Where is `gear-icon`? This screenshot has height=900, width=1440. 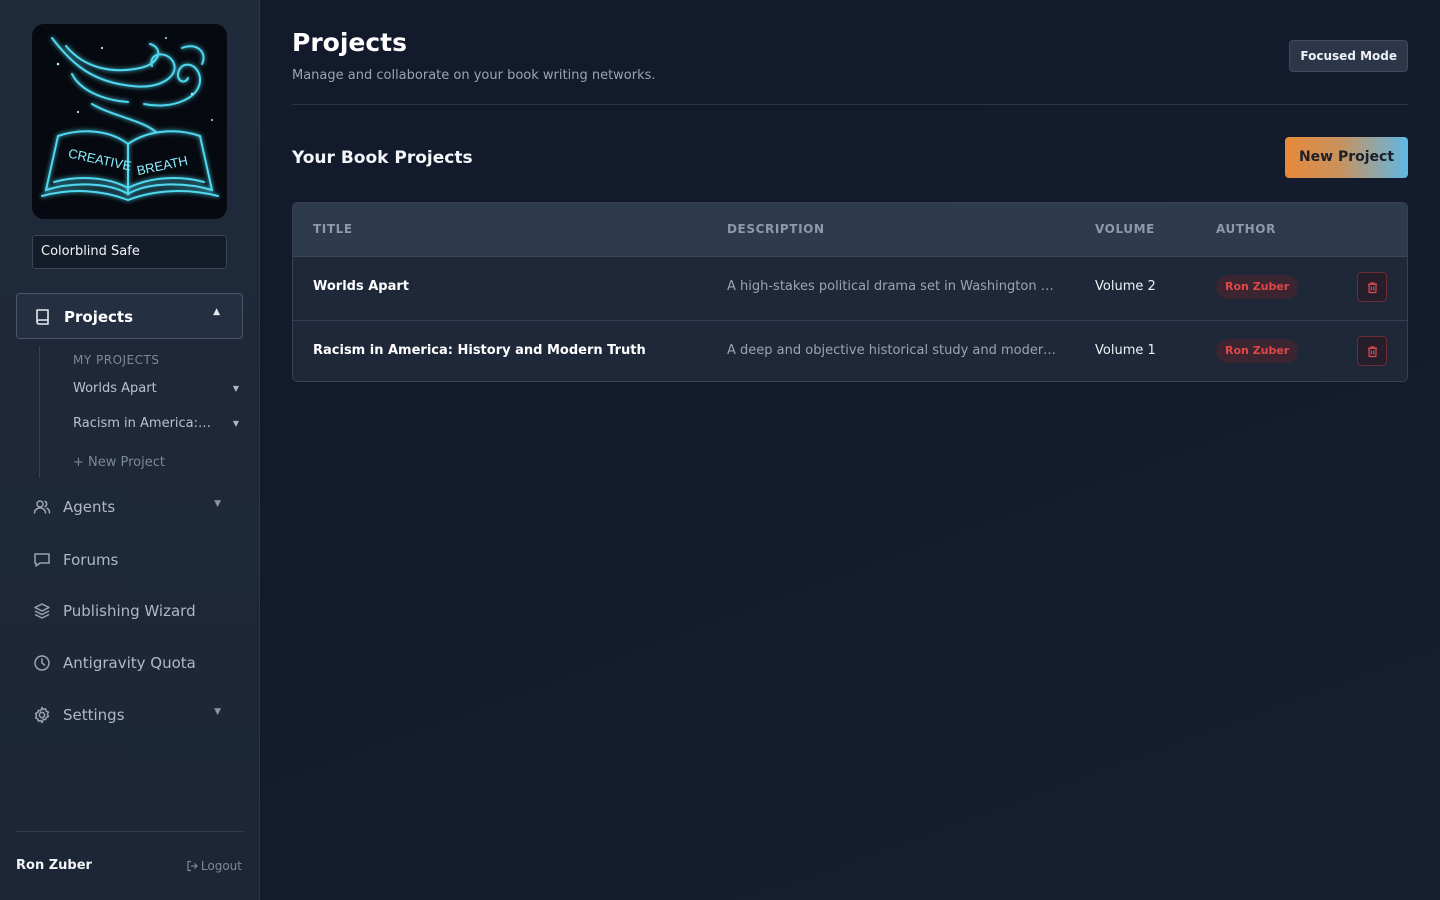
gear-icon is located at coordinates (42, 715).